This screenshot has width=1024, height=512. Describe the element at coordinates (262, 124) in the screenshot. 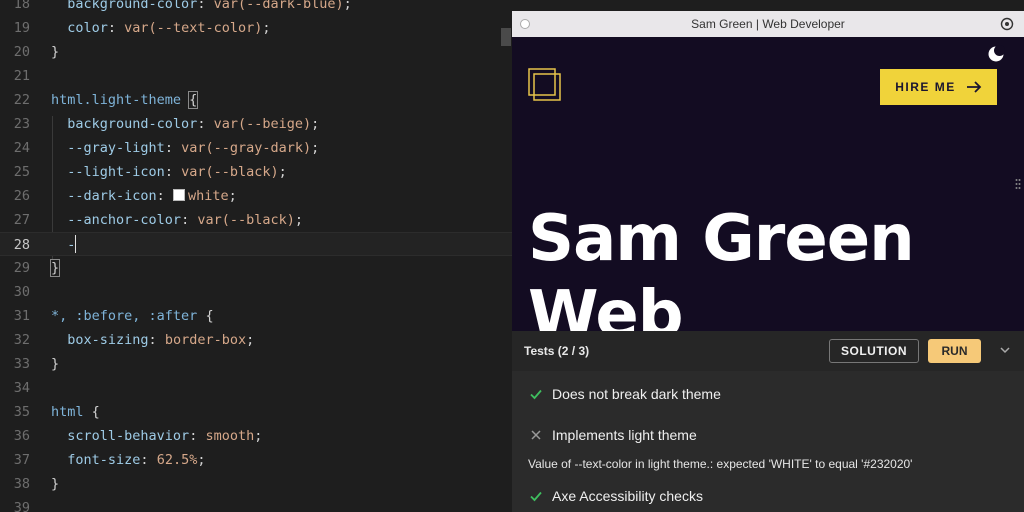

I see `code-token: var(--beige)` at that location.